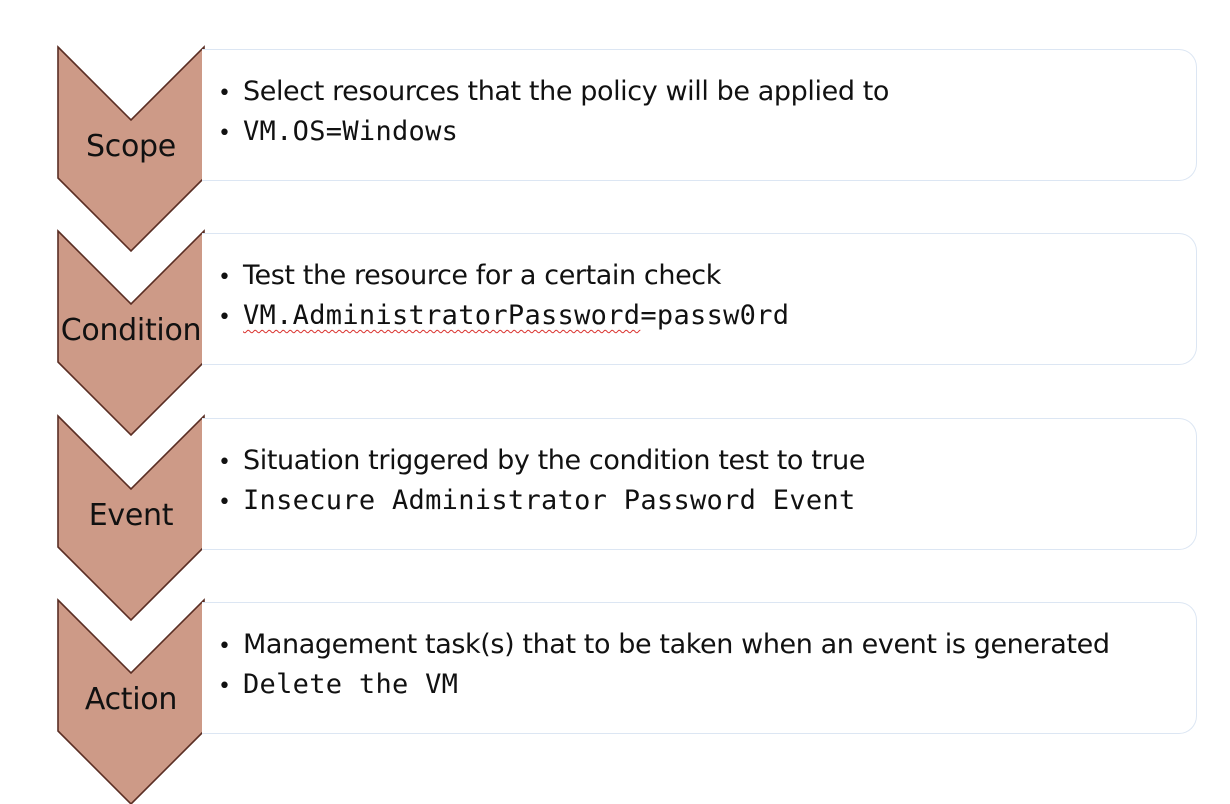  I want to click on condition-chevron: Condition, so click(131, 333).